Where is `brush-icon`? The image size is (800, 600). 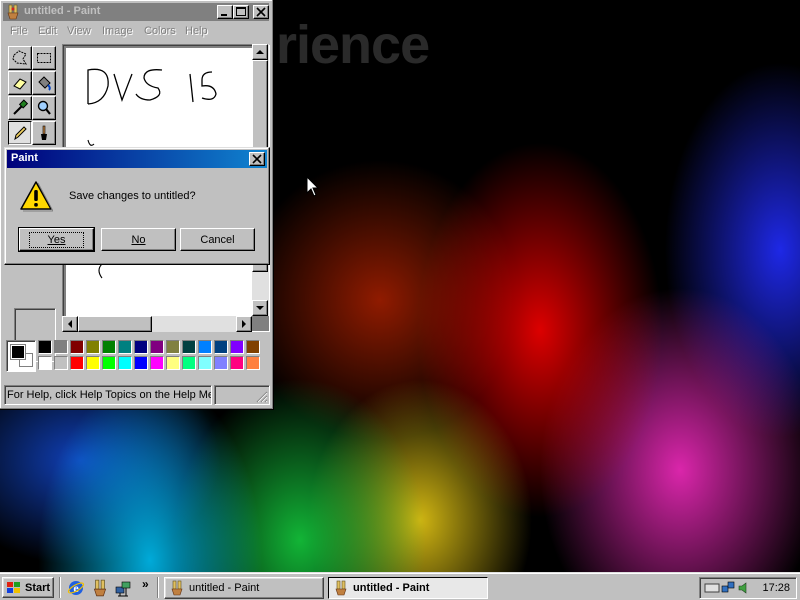
brush-icon is located at coordinates (44, 132).